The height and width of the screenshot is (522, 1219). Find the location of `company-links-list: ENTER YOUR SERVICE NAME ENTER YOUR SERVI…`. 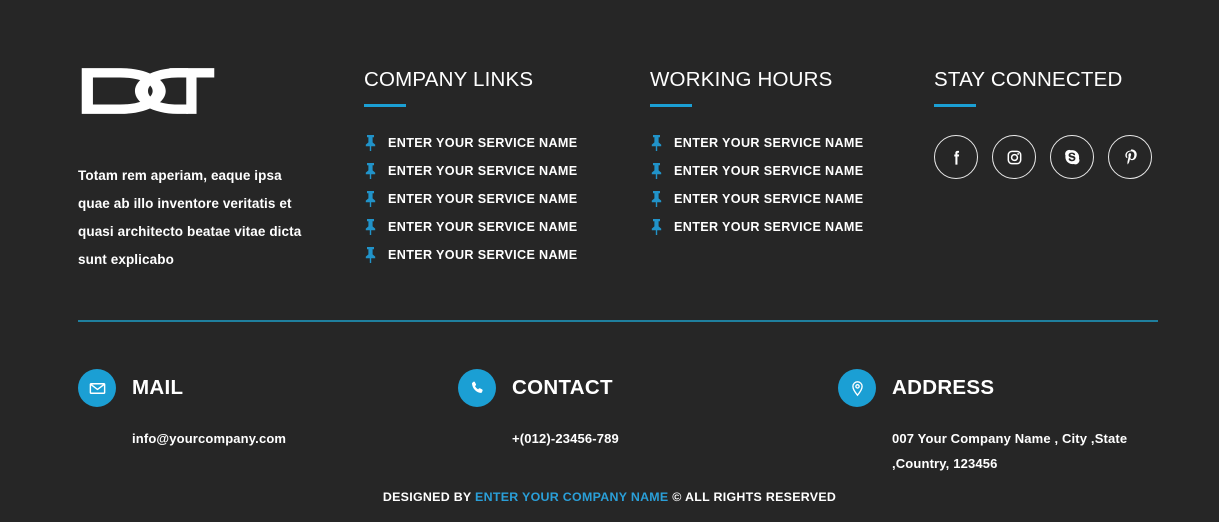

company-links-list: ENTER YOUR SERVICE NAME ENTER YOUR SERVI… is located at coordinates (494, 199).